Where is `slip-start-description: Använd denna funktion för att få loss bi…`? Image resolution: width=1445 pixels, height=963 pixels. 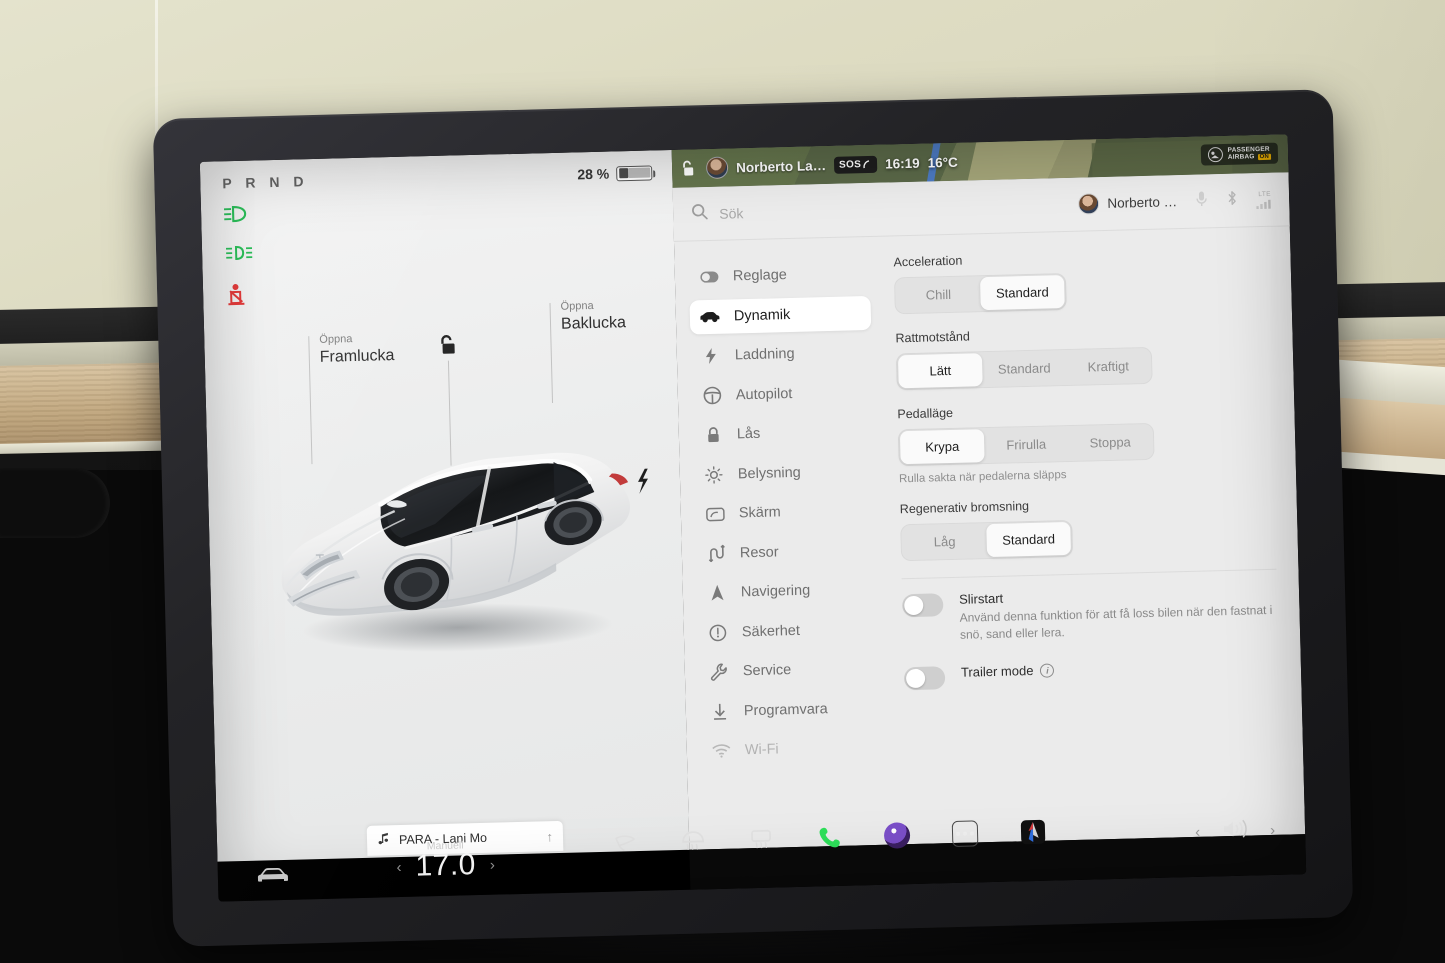
slip-start-description: Använd denna funktion för att få loss bi… is located at coordinates (1116, 622).